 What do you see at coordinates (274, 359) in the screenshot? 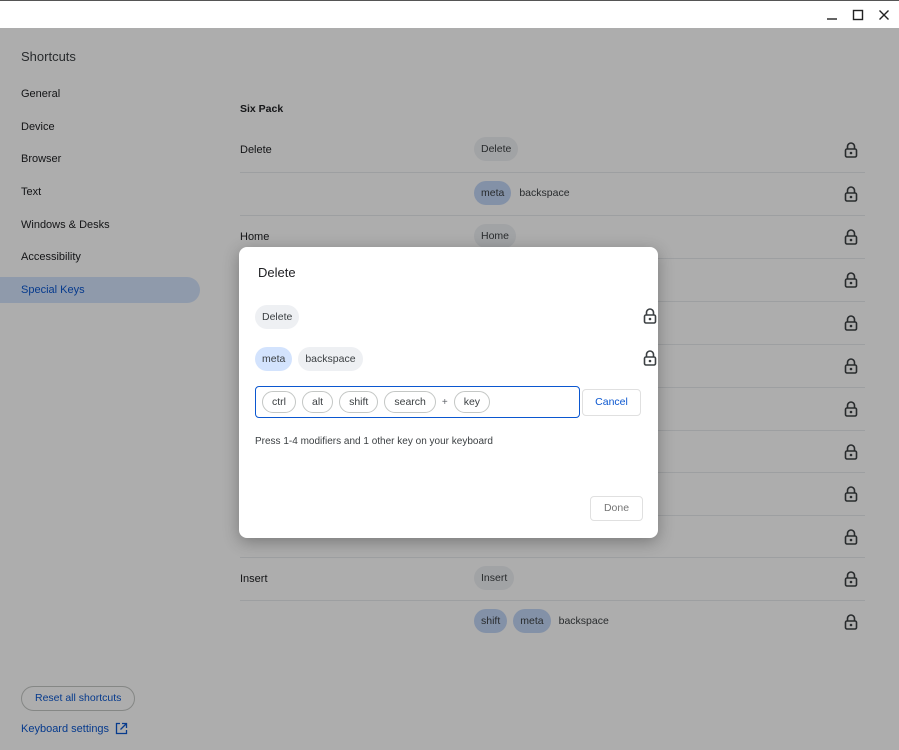
I see `key-chip: meta` at bounding box center [274, 359].